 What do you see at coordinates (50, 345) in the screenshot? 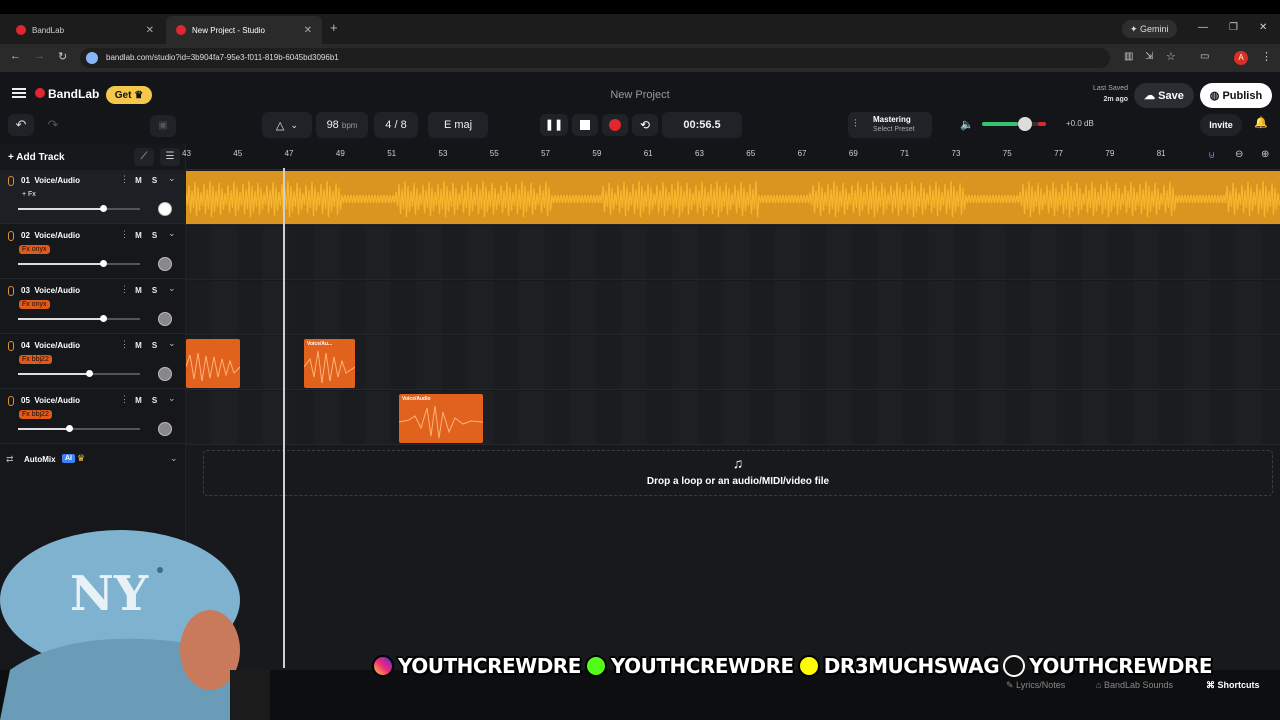
I see `track-name: 04 Voice/Audio` at bounding box center [50, 345].